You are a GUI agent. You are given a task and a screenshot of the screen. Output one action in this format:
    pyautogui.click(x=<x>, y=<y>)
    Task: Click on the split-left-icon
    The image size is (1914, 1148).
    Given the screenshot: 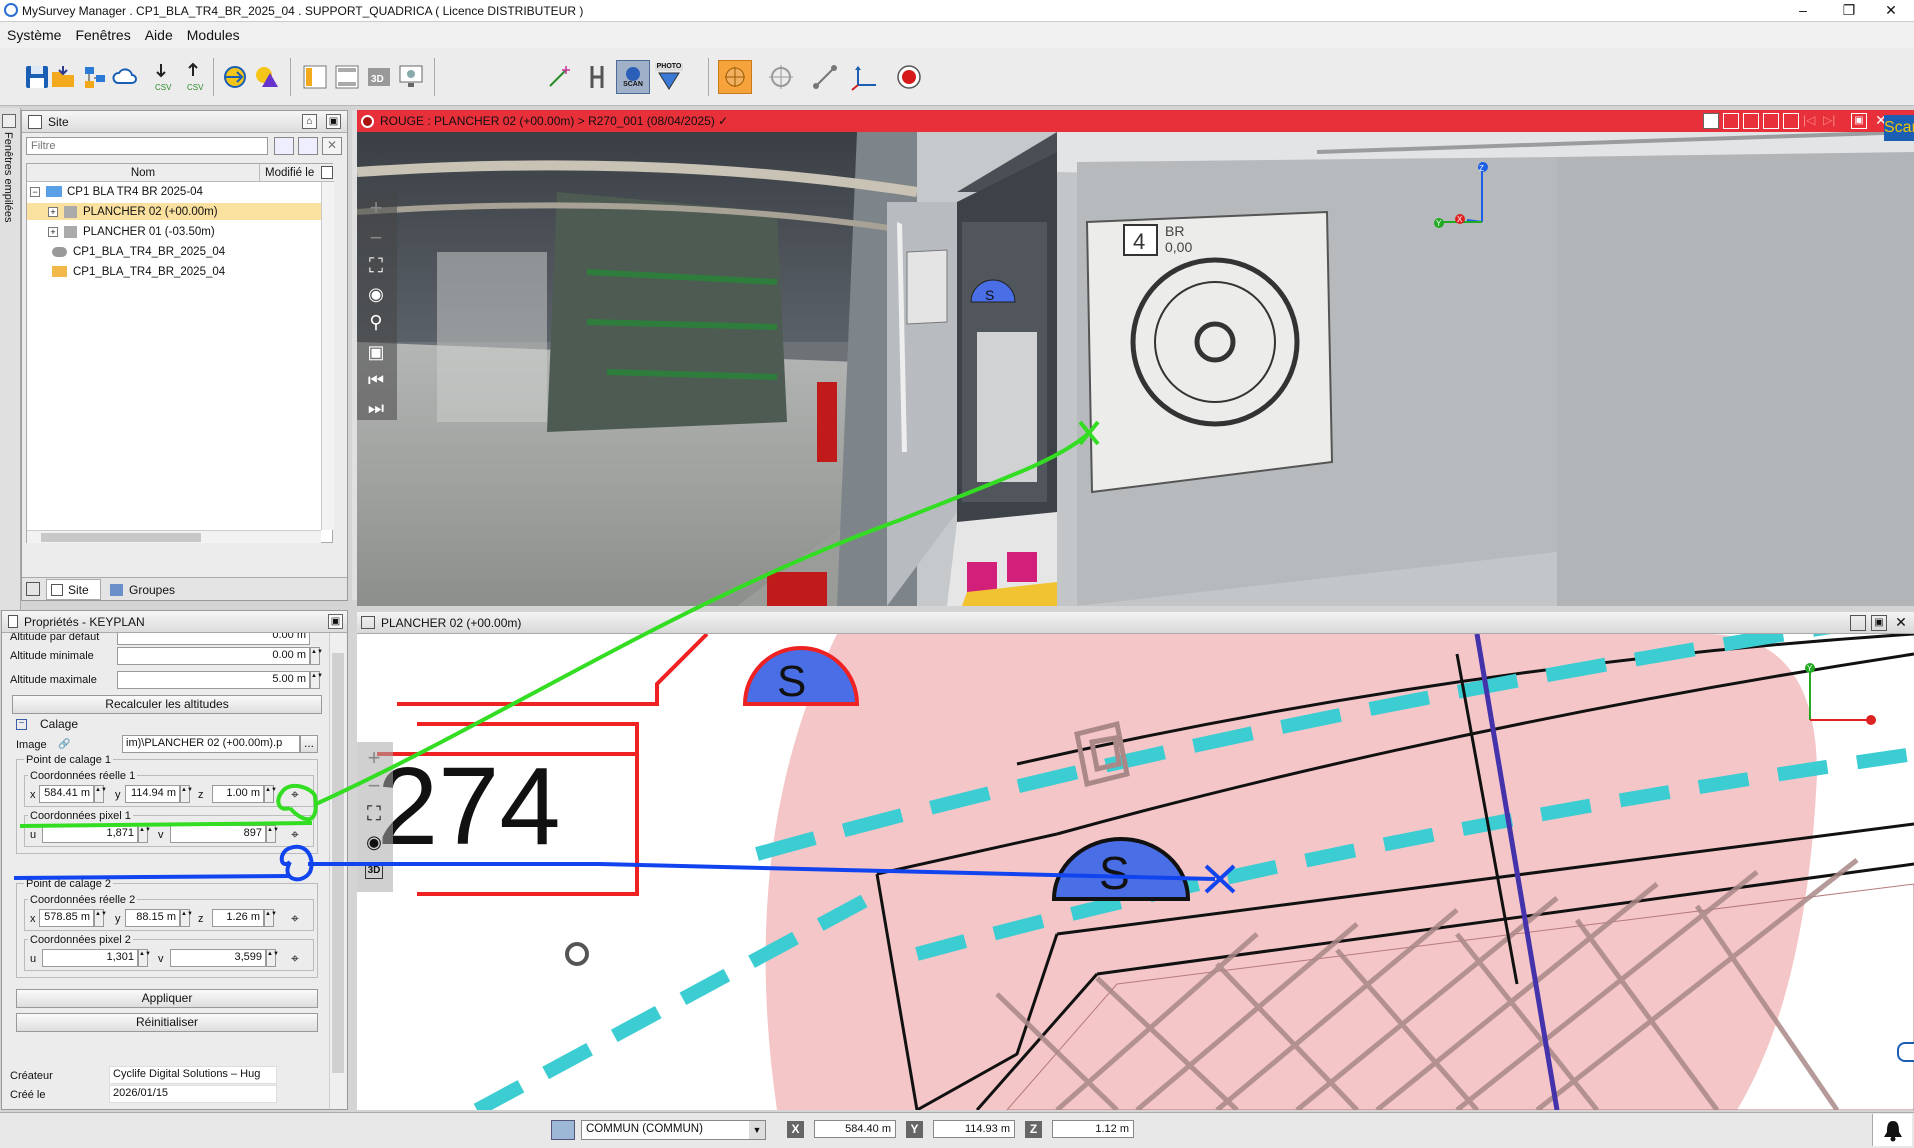 What is the action you would take?
    pyautogui.click(x=315, y=77)
    